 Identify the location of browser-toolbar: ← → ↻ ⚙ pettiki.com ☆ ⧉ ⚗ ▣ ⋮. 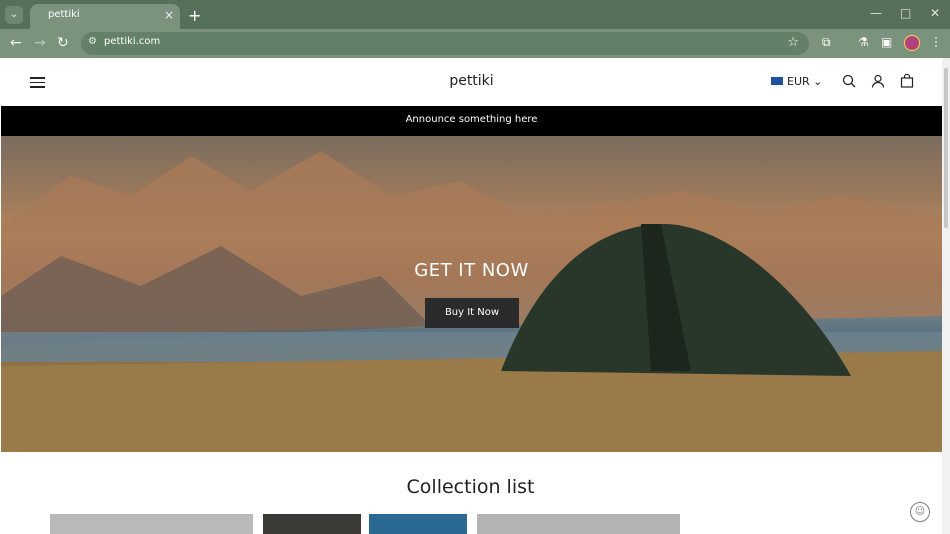
(475, 43).